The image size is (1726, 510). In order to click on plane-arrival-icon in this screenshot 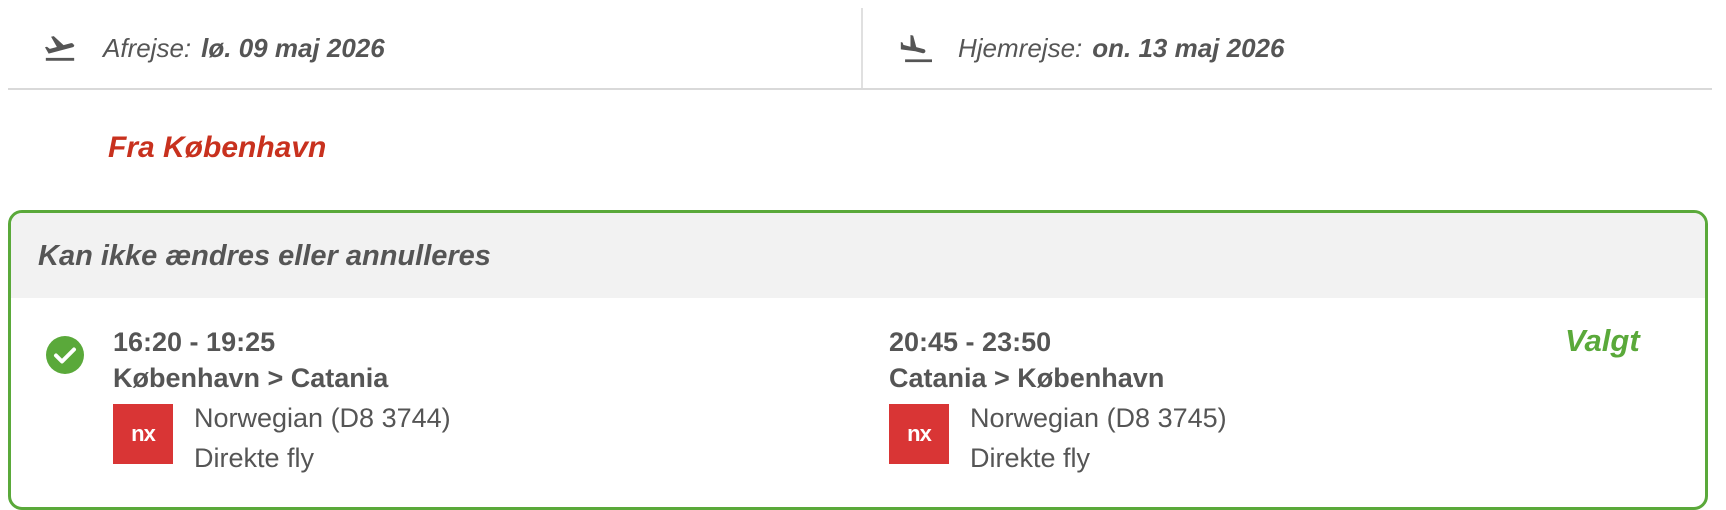, I will do `click(916, 48)`.